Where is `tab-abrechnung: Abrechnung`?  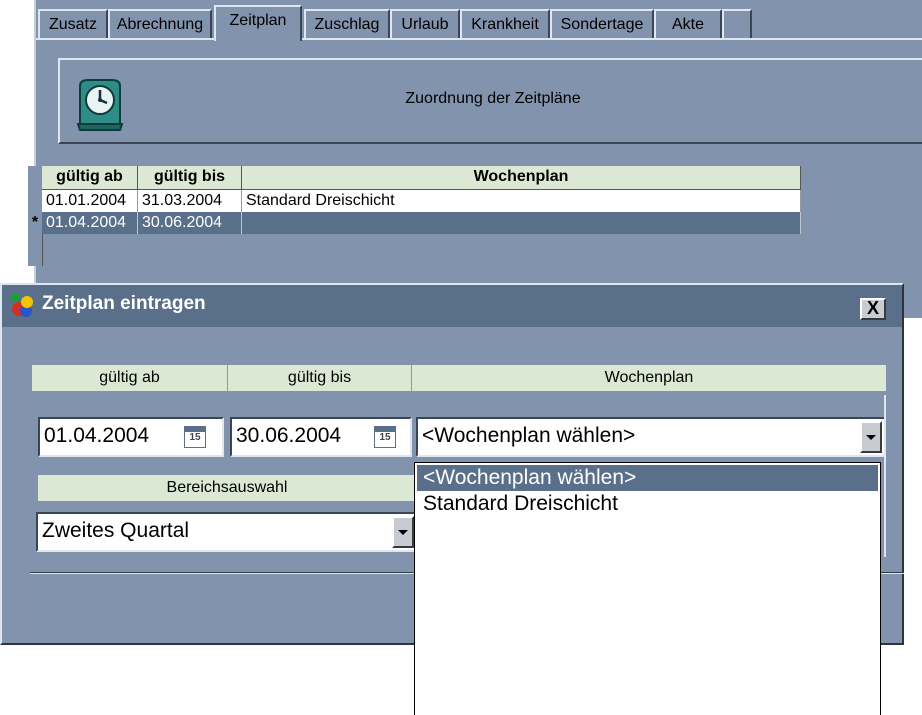 tab-abrechnung: Abrechnung is located at coordinates (160, 24).